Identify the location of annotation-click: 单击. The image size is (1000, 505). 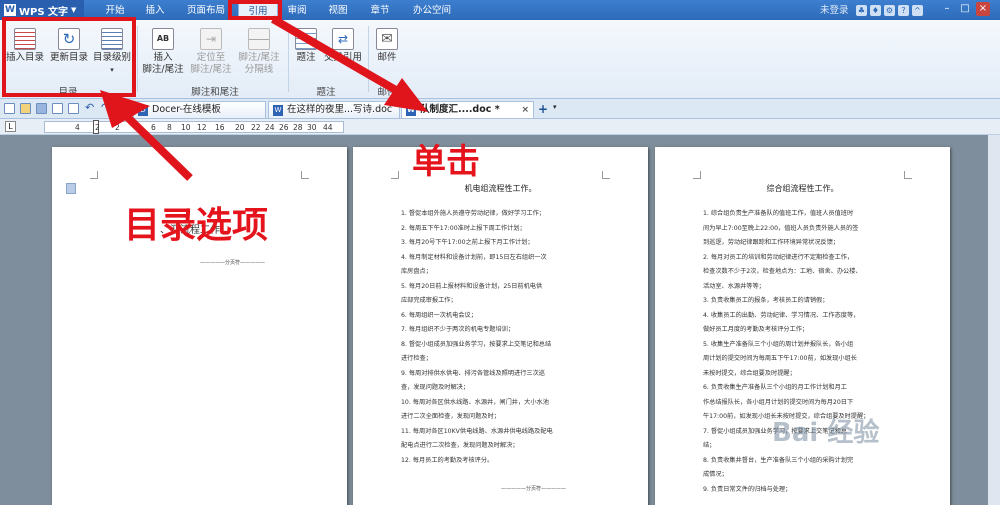
(446, 162).